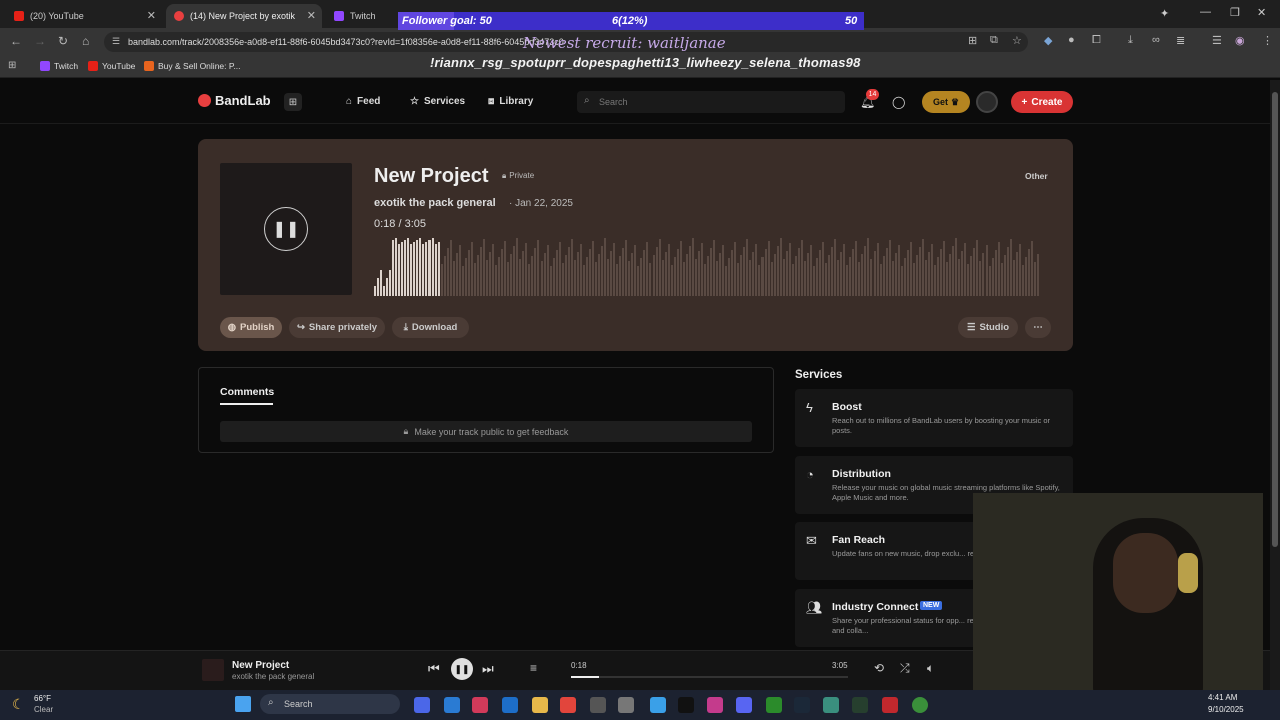  What do you see at coordinates (243, 704) in the screenshot?
I see `windows-start-icon` at bounding box center [243, 704].